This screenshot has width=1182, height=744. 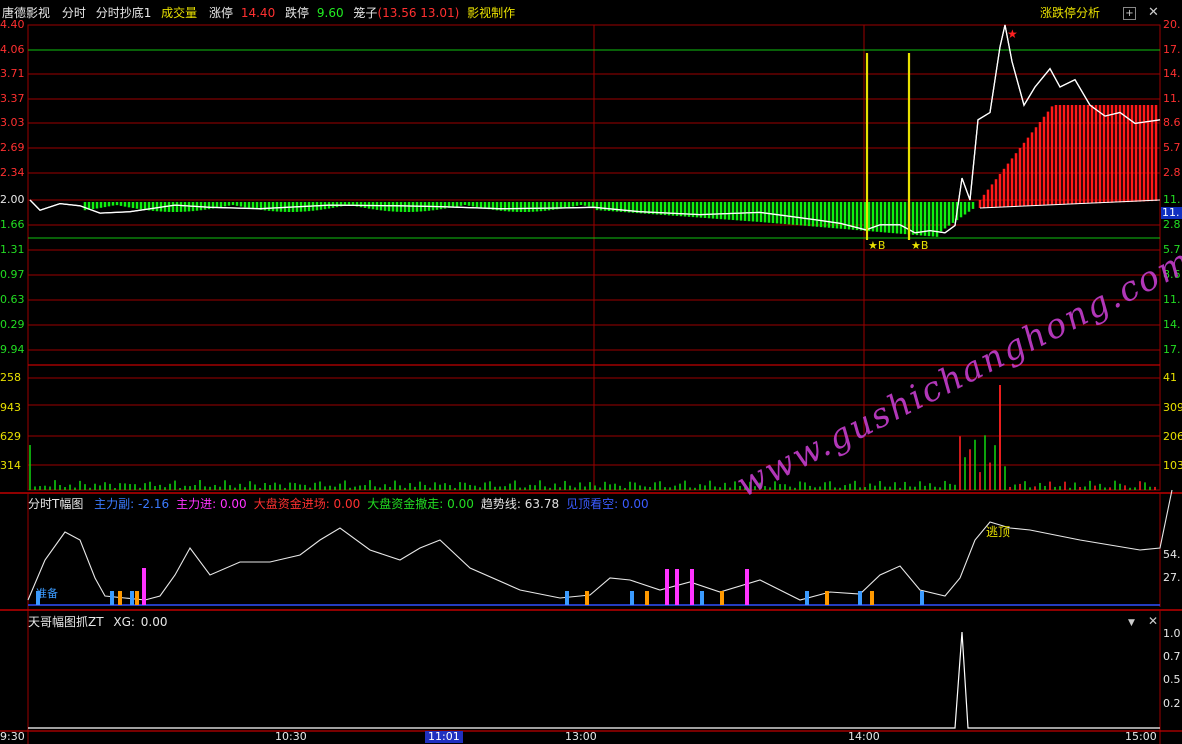 I want to click on volume-label: 成交量, so click(x=179, y=13).